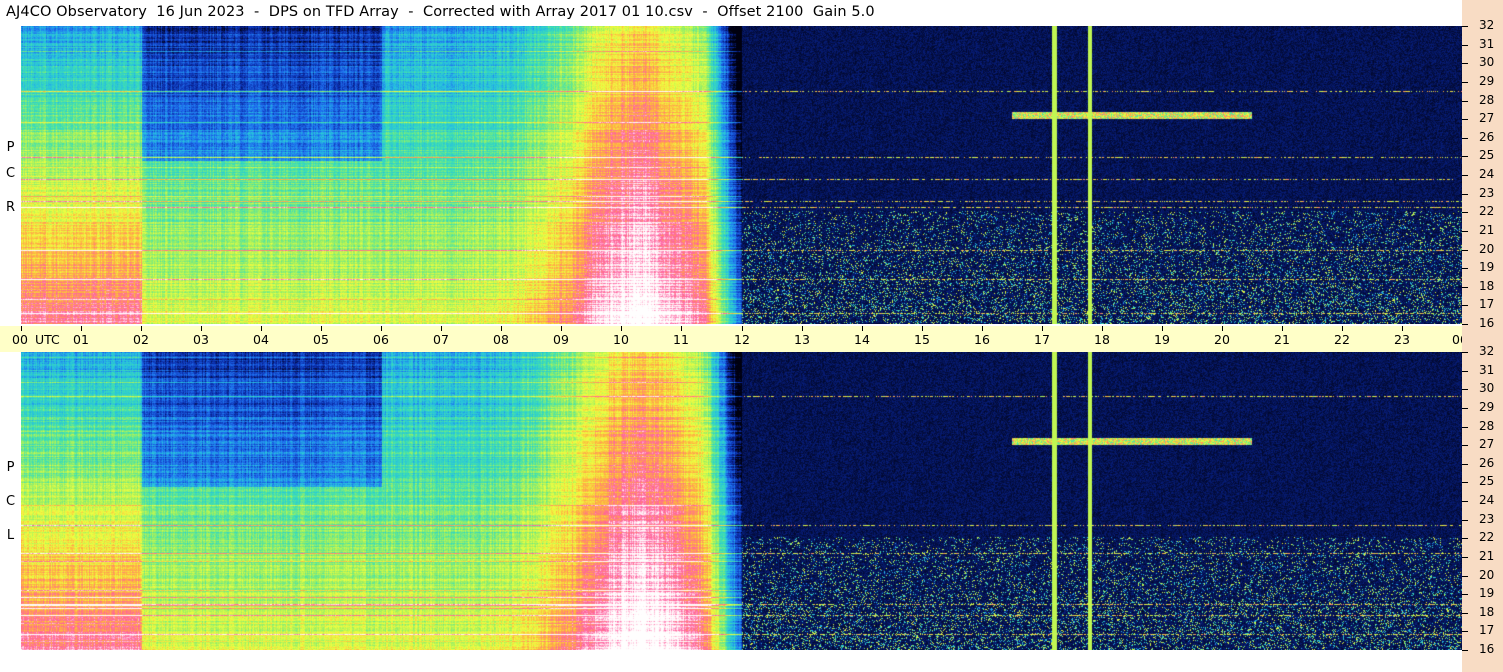 Image resolution: width=1503 pixels, height=672 pixels. I want to click on freq-label-rcp-23: 23, so click(1487, 193).